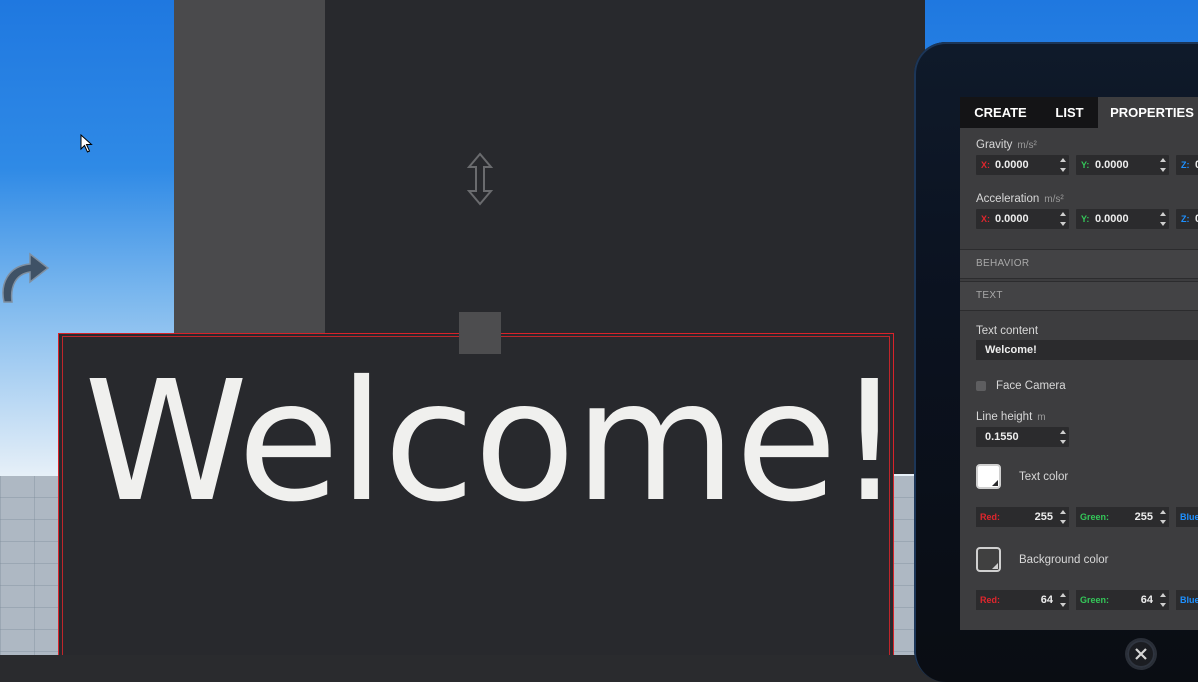 This screenshot has width=1198, height=682. I want to click on background-color-green-input: Green: 64, so click(1122, 600).